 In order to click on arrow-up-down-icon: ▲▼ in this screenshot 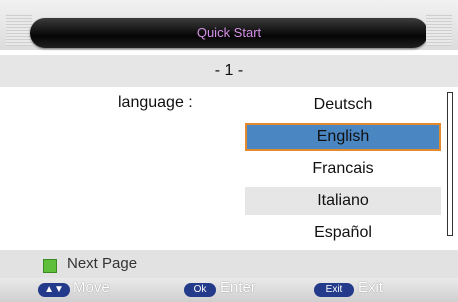, I will do `click(54, 290)`.